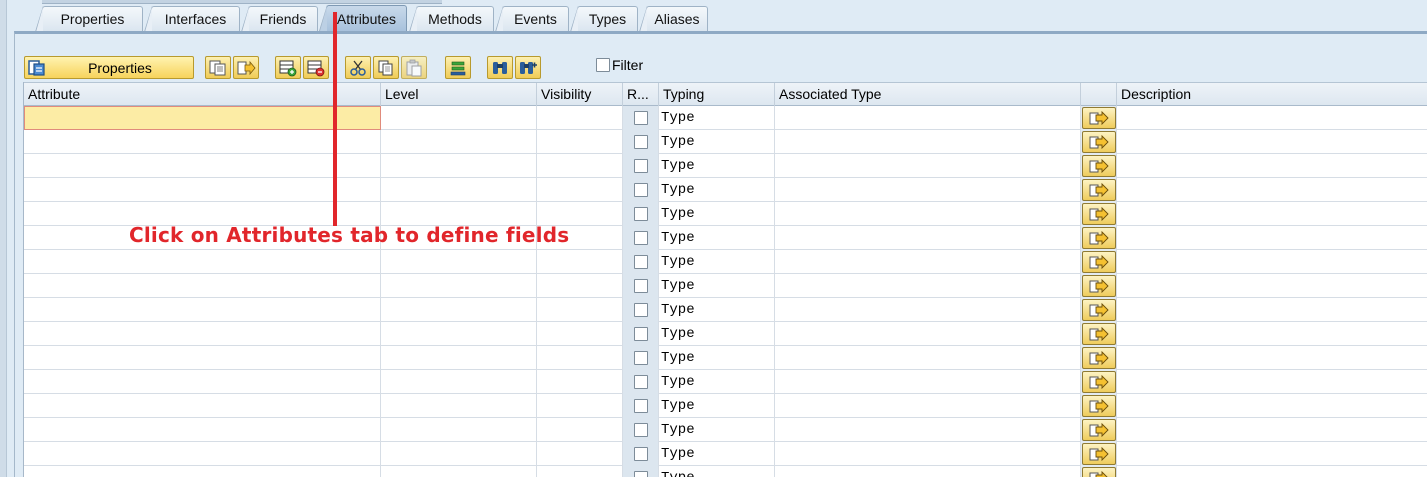  What do you see at coordinates (363, 18) in the screenshot?
I see `tab-attributes: Attributes` at bounding box center [363, 18].